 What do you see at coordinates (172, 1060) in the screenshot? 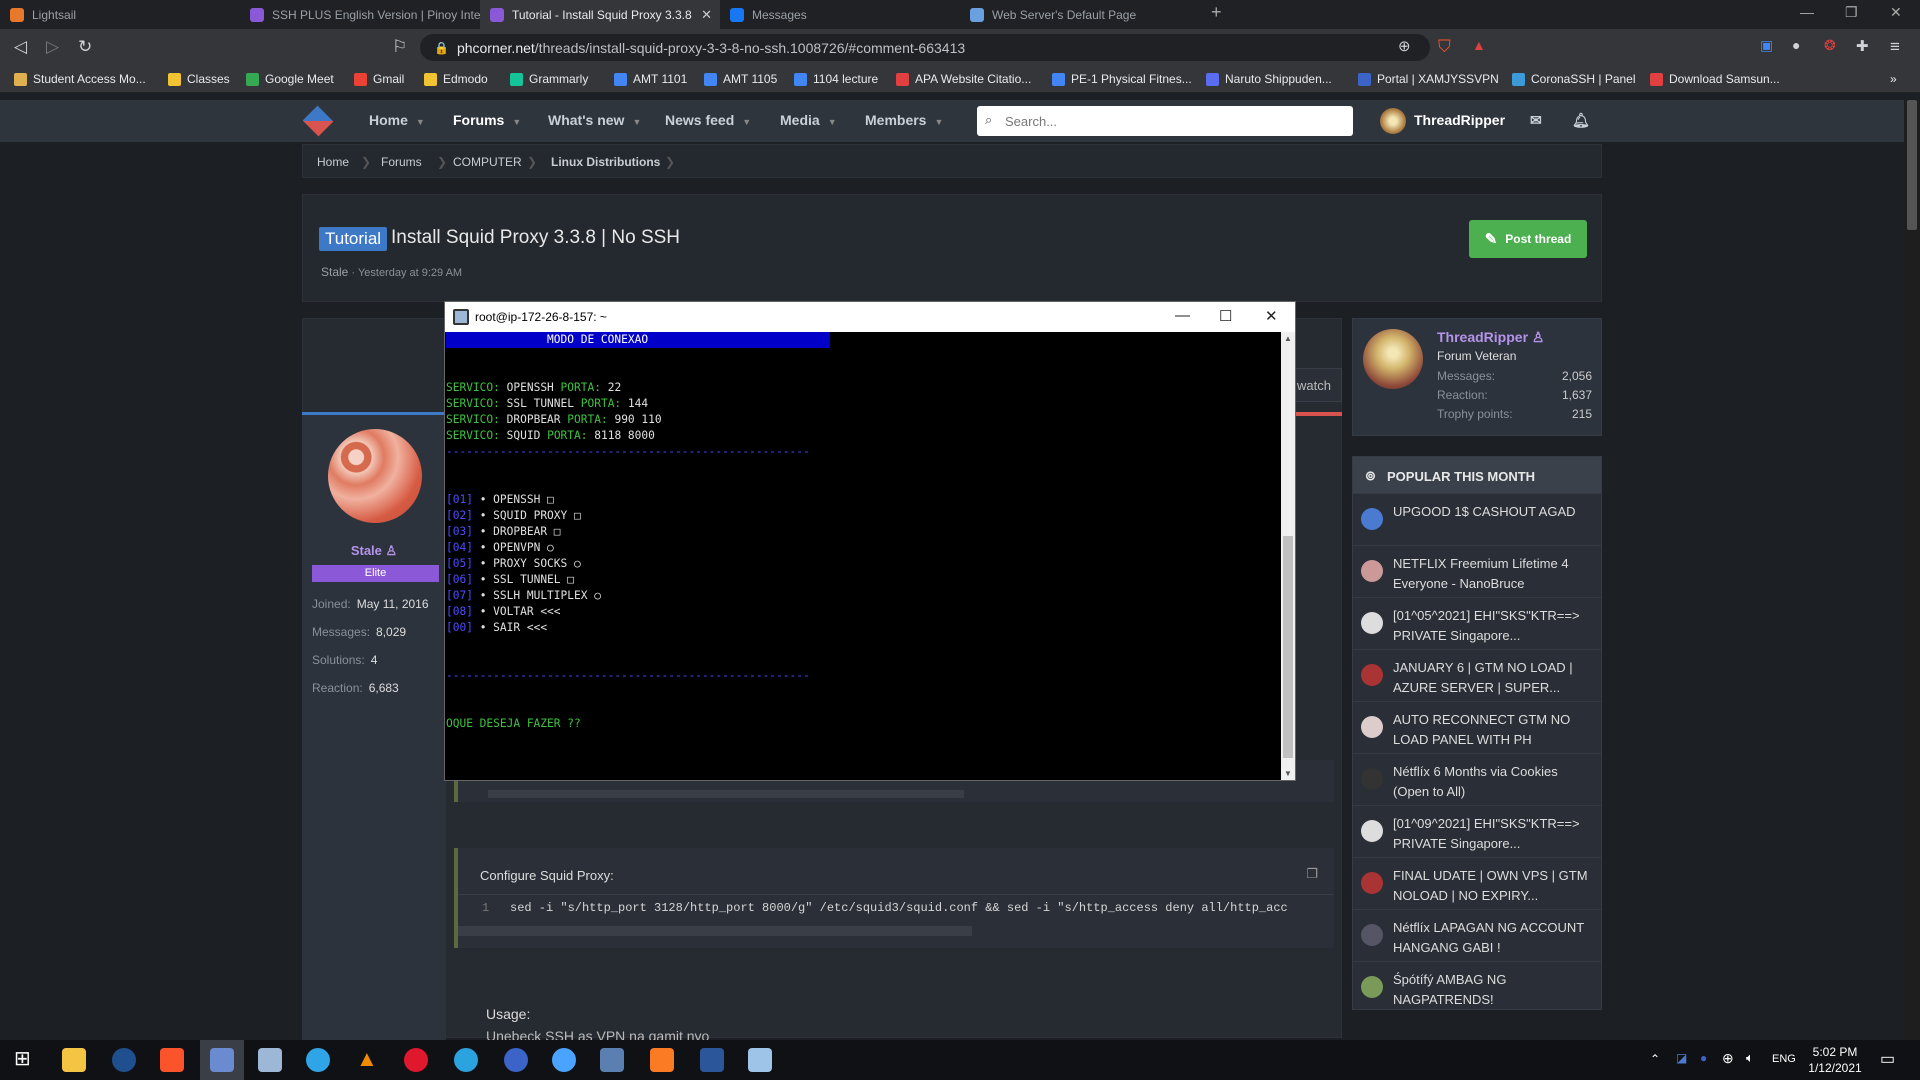
I see `brave-icon` at bounding box center [172, 1060].